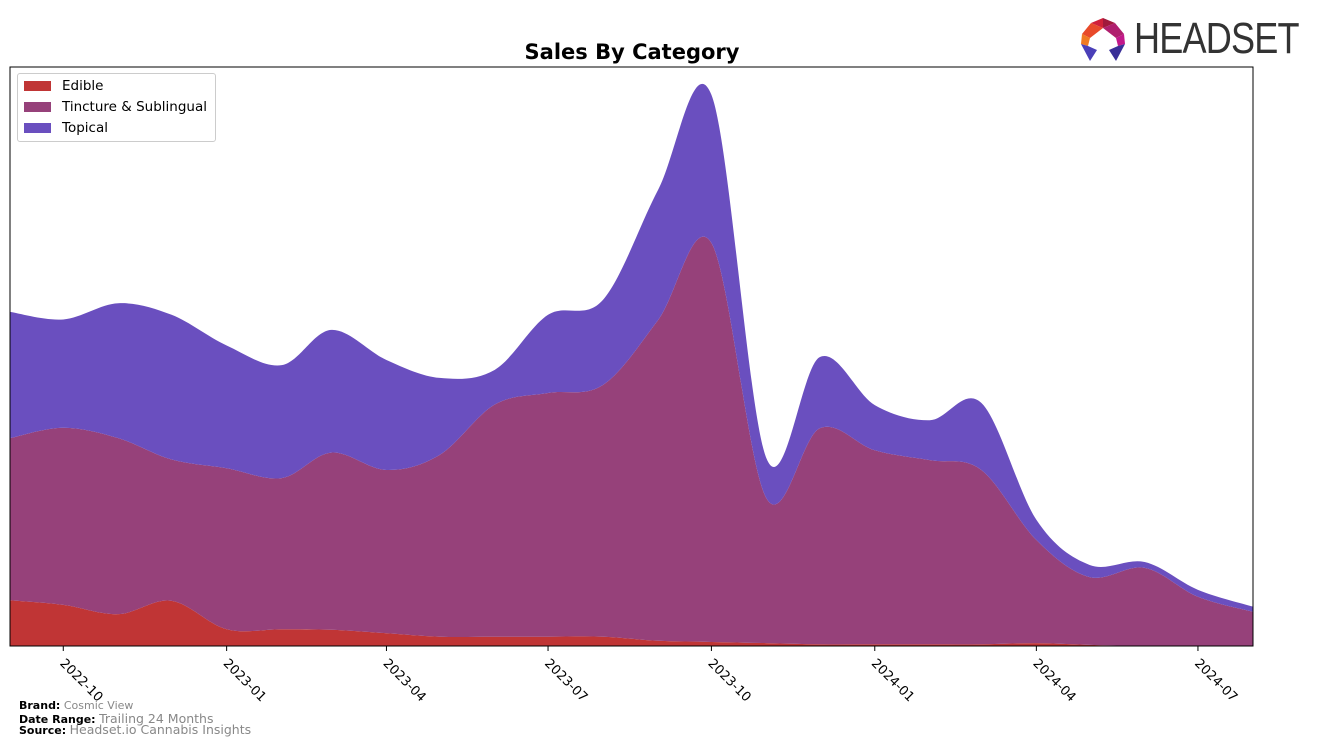 This screenshot has width=1317, height=746. What do you see at coordinates (892, 680) in the screenshot?
I see `x-tick-label: 2024-01` at bounding box center [892, 680].